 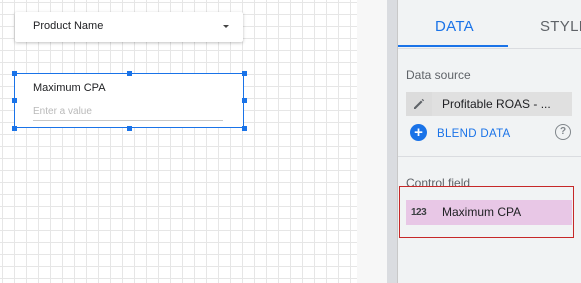 What do you see at coordinates (69, 88) in the screenshot?
I see `input-control-title: Maximum CPA` at bounding box center [69, 88].